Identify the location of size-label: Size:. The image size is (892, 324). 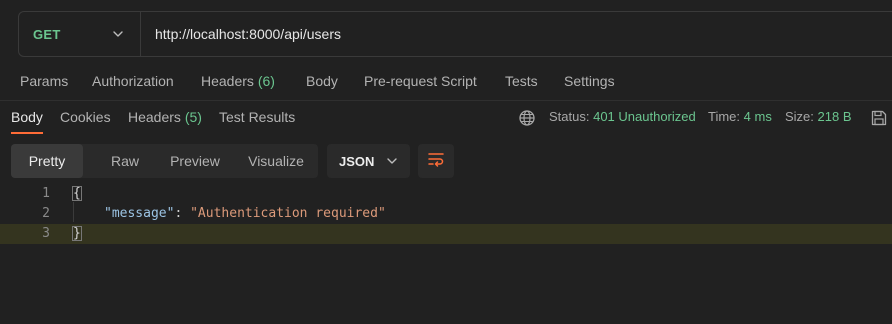
(799, 116).